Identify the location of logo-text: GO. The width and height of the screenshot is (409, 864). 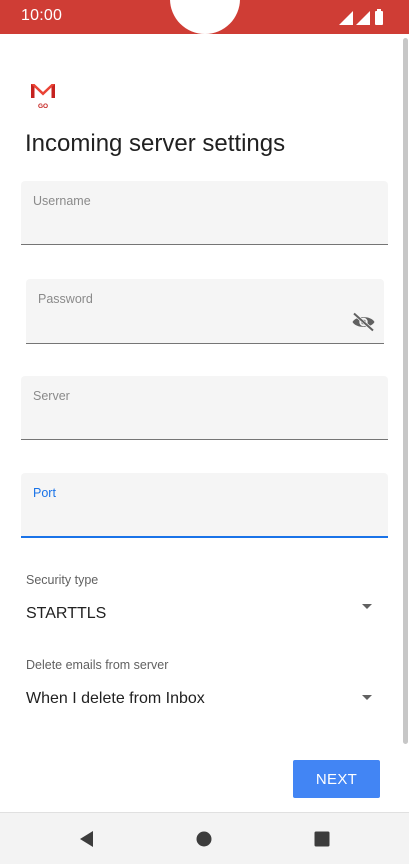
(43, 106).